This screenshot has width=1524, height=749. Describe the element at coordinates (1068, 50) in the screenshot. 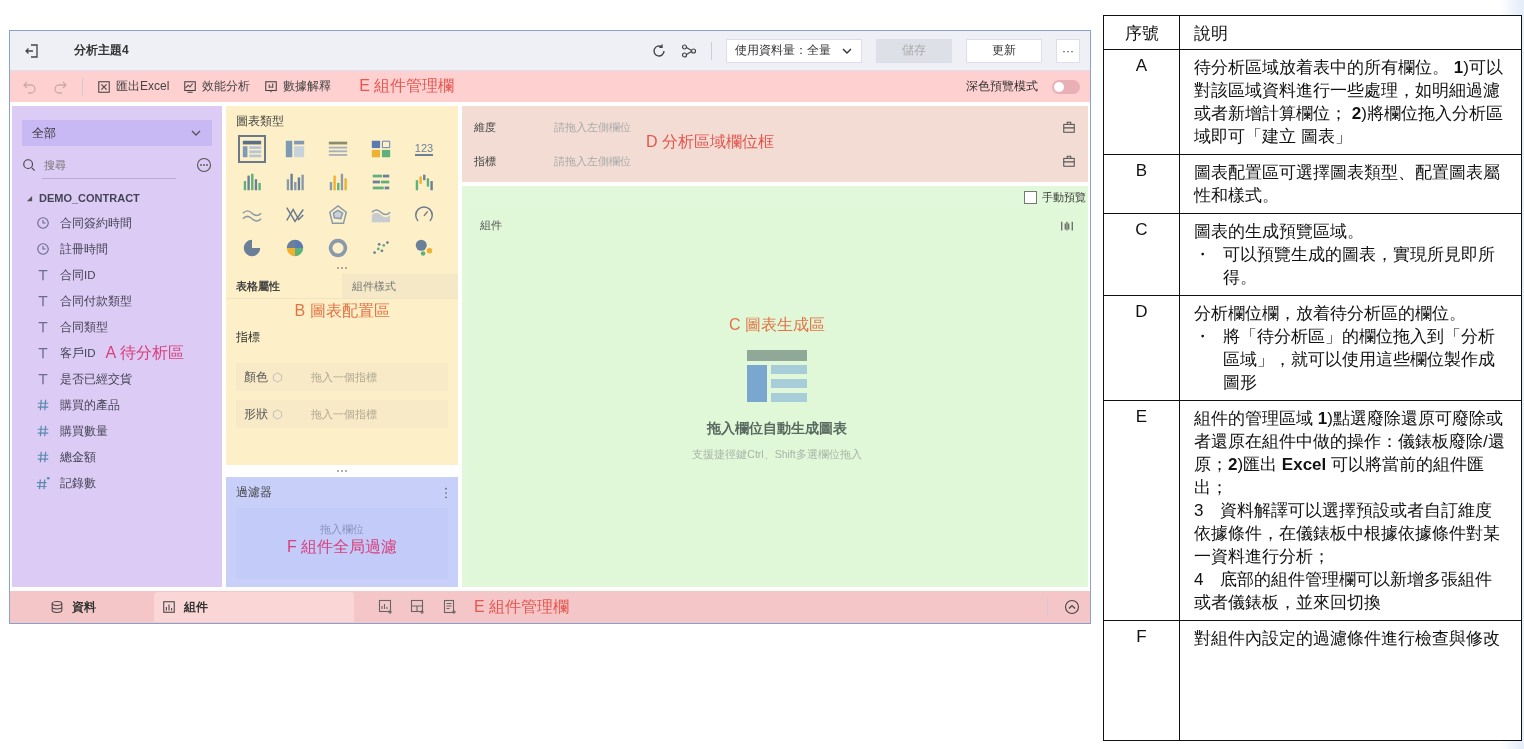

I see `more-button: ···` at that location.